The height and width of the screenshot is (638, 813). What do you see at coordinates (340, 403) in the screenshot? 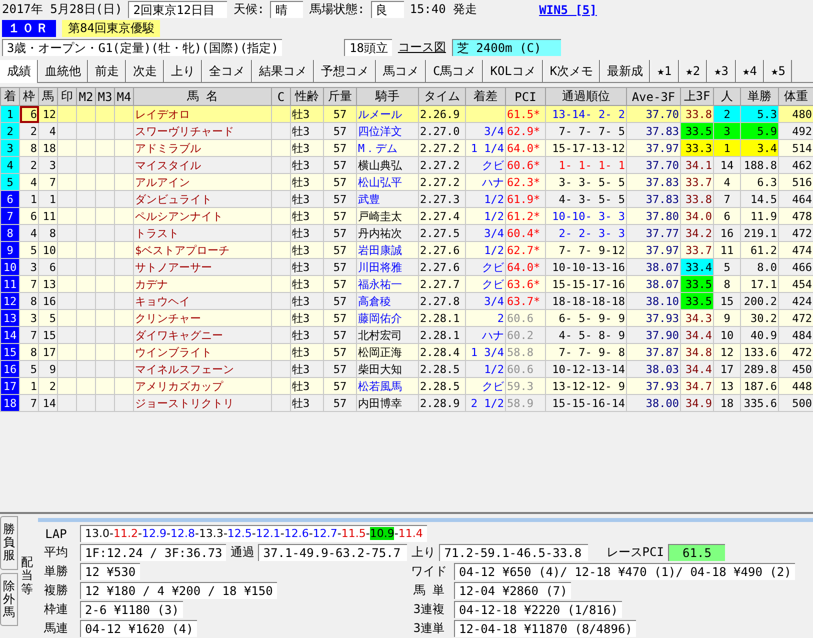
I see `weight-cell: 57` at bounding box center [340, 403].